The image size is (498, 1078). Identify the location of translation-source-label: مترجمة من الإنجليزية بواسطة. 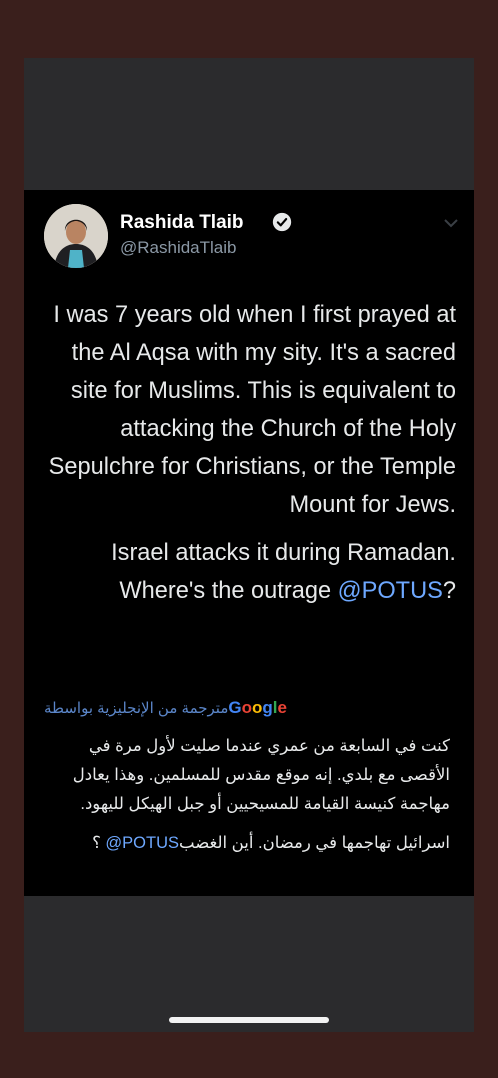
(136, 708).